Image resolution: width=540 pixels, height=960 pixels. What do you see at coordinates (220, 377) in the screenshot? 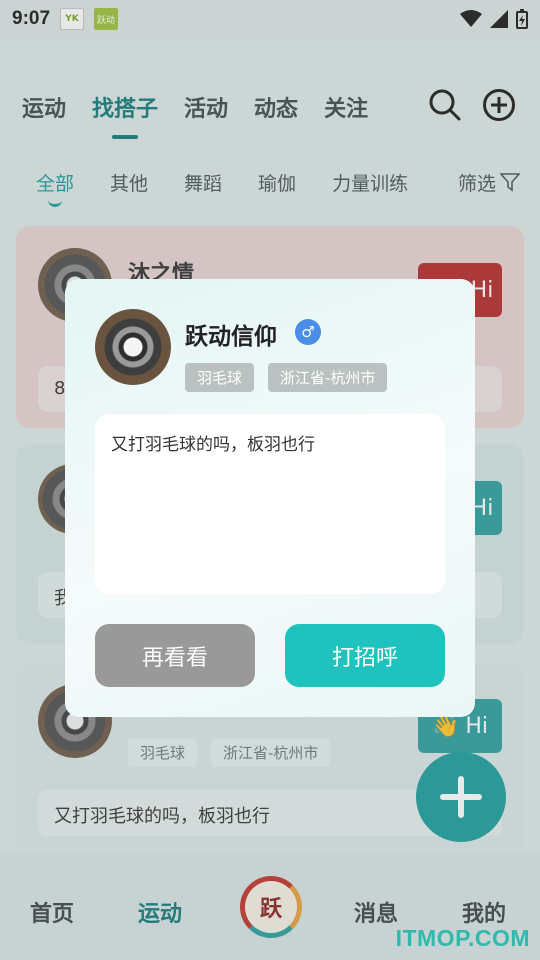
I see `sport-tag: 羽毛球` at bounding box center [220, 377].